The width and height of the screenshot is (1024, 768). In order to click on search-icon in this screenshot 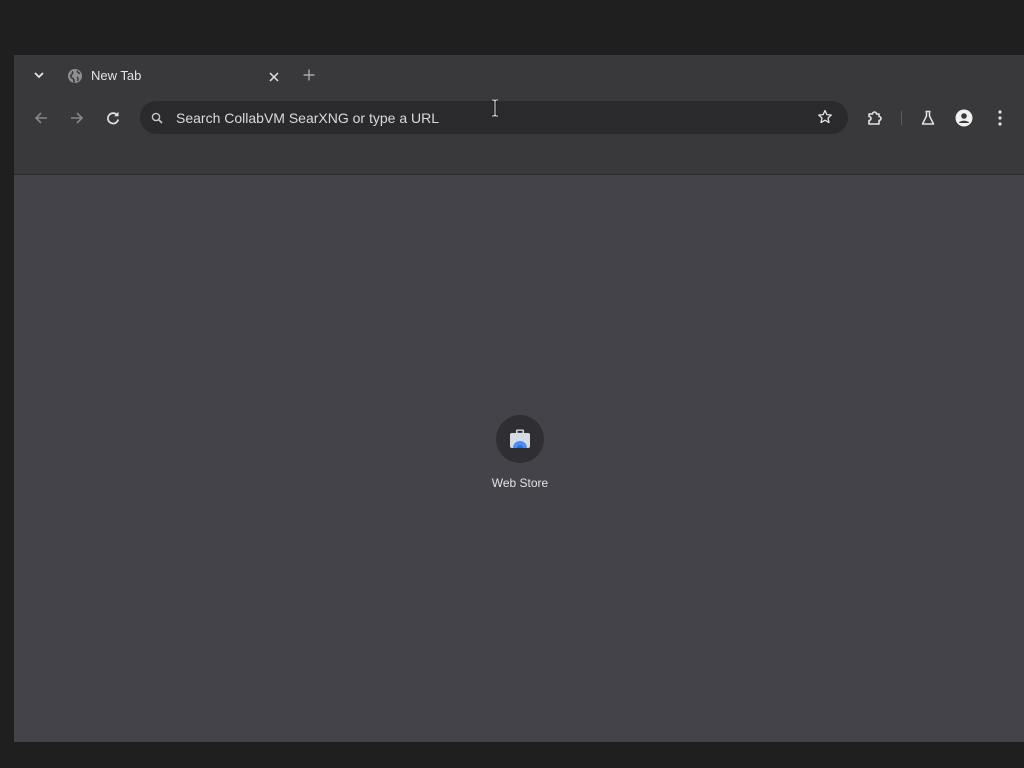, I will do `click(156, 117)`.